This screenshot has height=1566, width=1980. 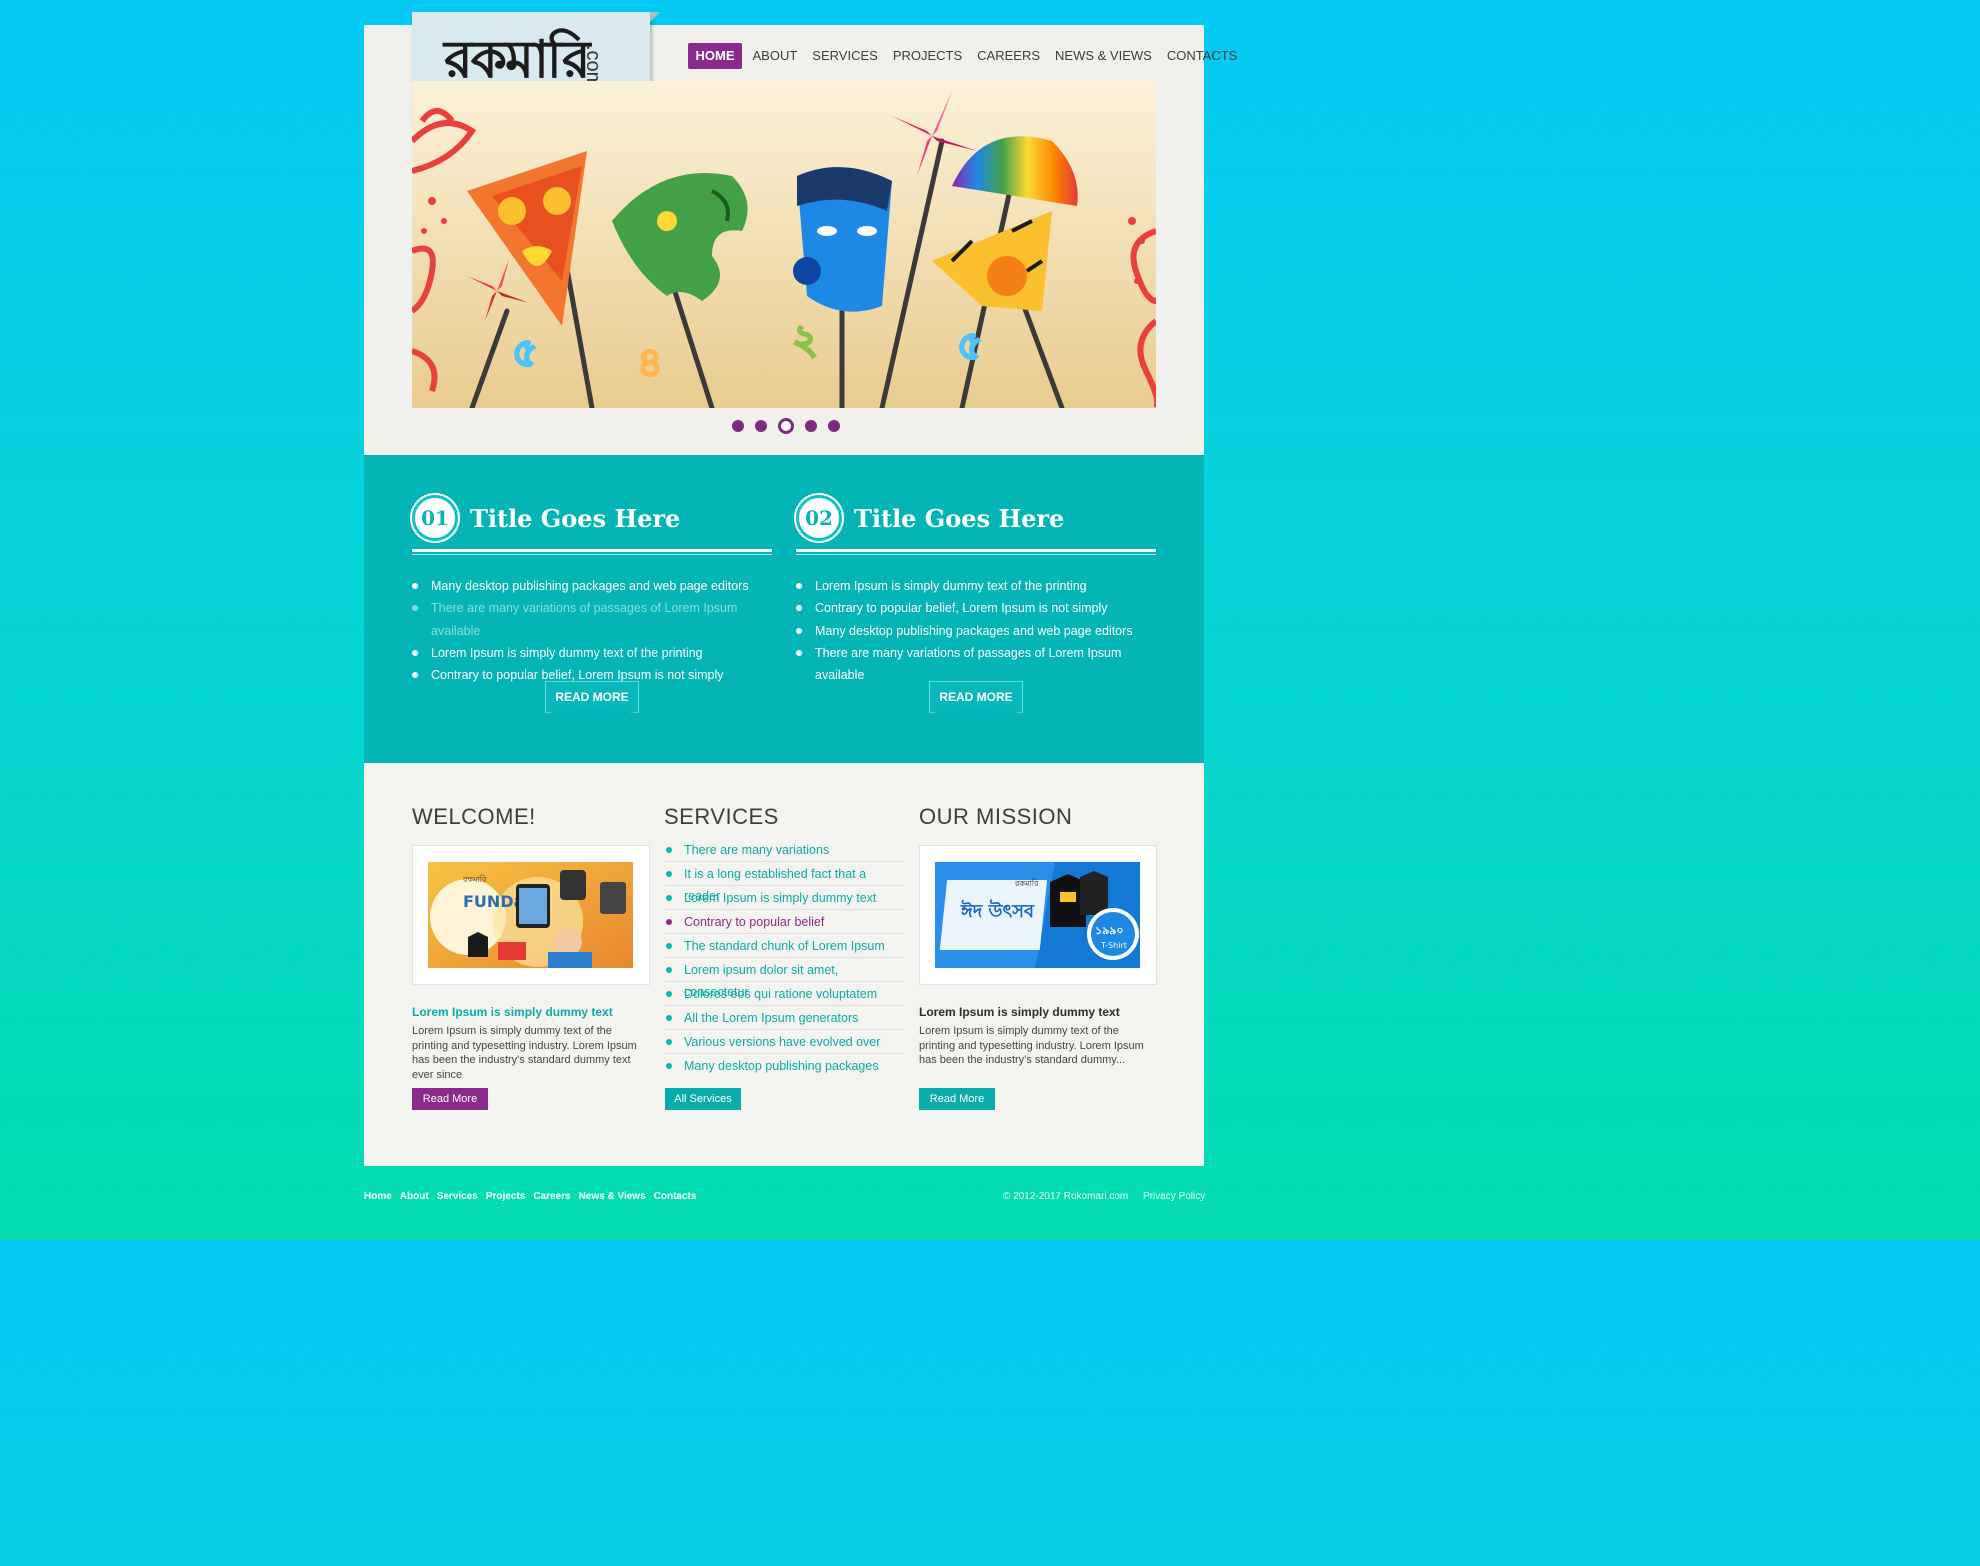 I want to click on services-list-item-active: Contrary to popular belief, so click(x=784, y=922).